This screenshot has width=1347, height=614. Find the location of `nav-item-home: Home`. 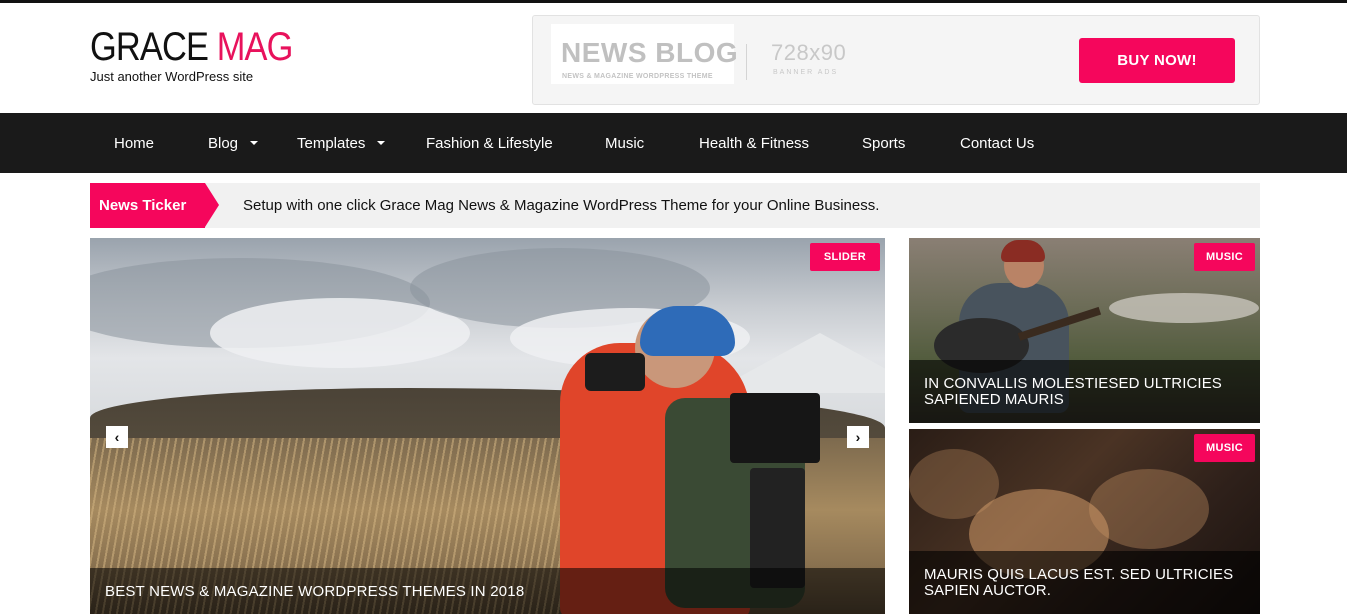

nav-item-home: Home is located at coordinates (134, 143).